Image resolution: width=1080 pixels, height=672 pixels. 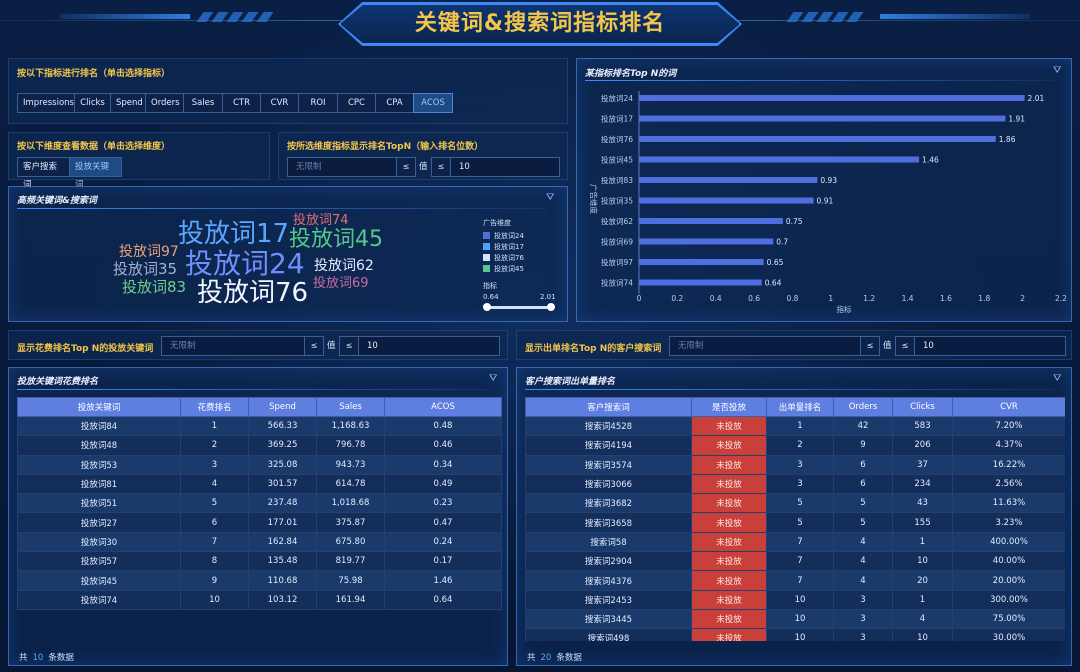 What do you see at coordinates (1008, 407) in the screenshot?
I see `column-header: CVR` at bounding box center [1008, 407].